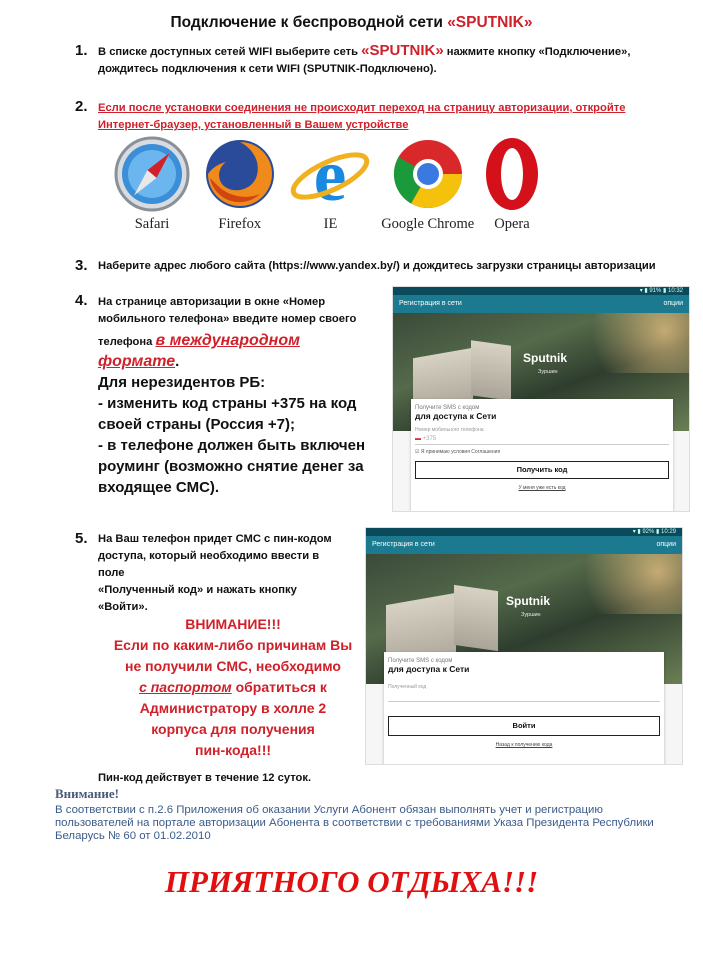 Image resolution: width=703 pixels, height=970 pixels. Describe the element at coordinates (542, 470) in the screenshot. I see `get-code-button: Получить код` at that location.